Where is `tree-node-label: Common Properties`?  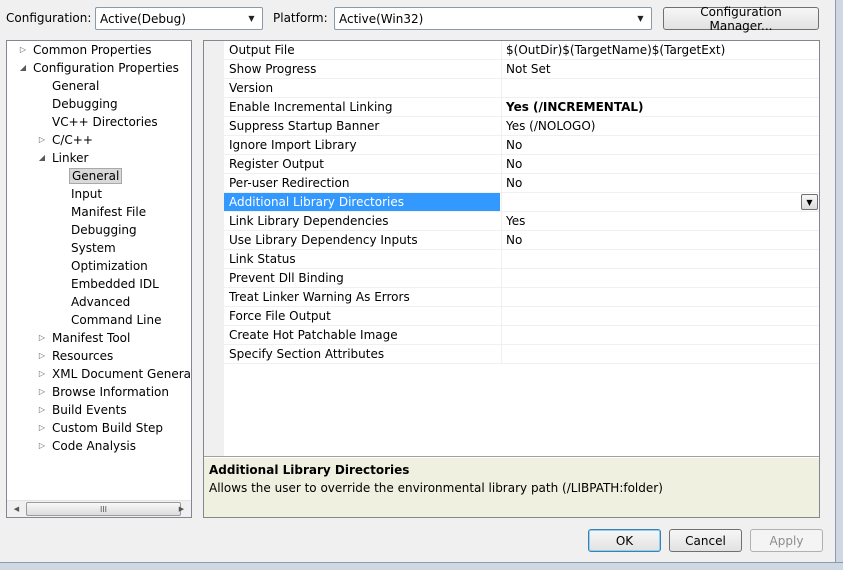 tree-node-label: Common Properties is located at coordinates (92, 50).